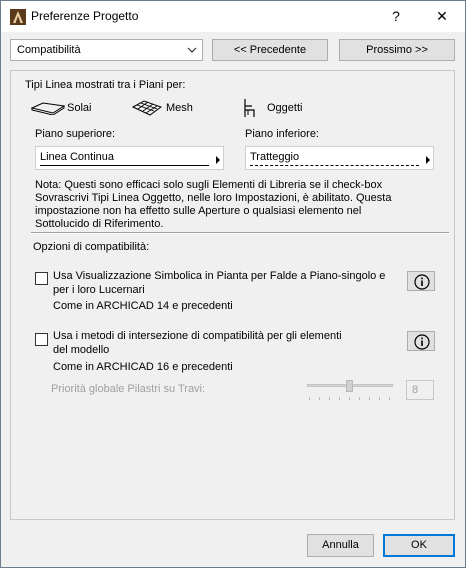 Image resolution: width=466 pixels, height=568 pixels. What do you see at coordinates (420, 390) in the screenshot?
I see `priority-value-field: 8` at bounding box center [420, 390].